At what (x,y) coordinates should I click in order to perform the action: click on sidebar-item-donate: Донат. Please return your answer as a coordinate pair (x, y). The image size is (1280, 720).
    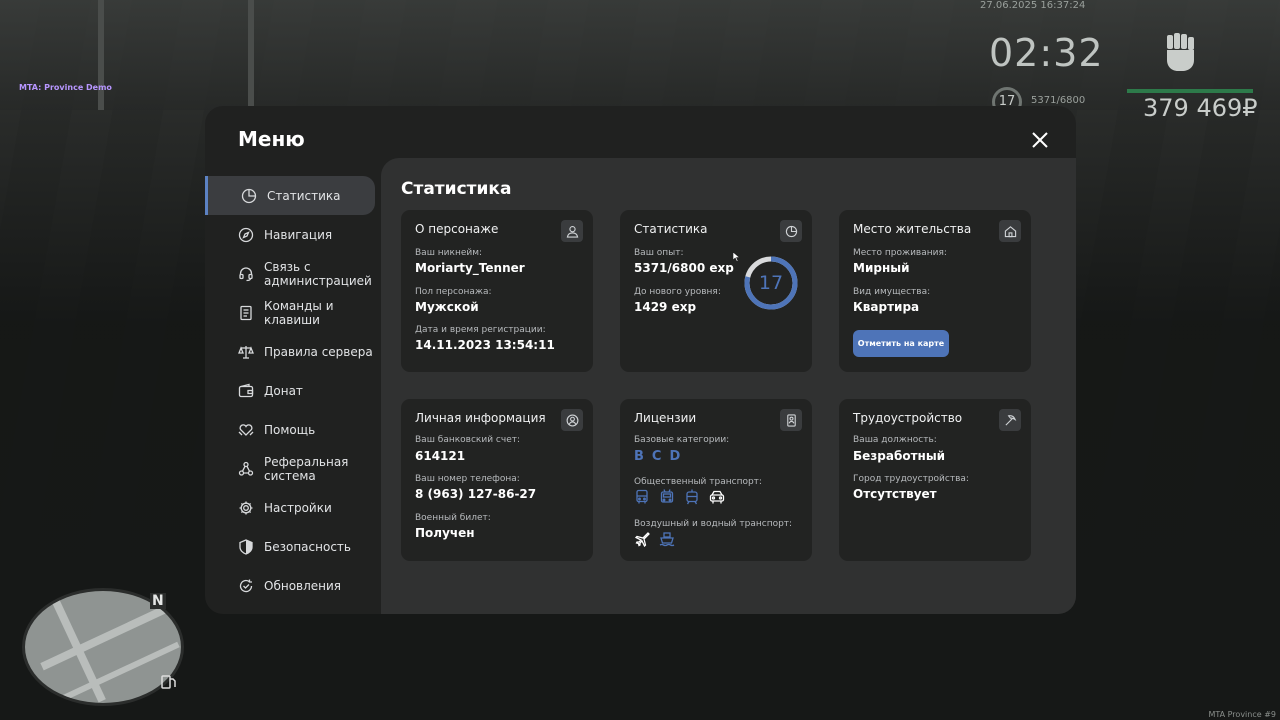
    Looking at the image, I should click on (290, 390).